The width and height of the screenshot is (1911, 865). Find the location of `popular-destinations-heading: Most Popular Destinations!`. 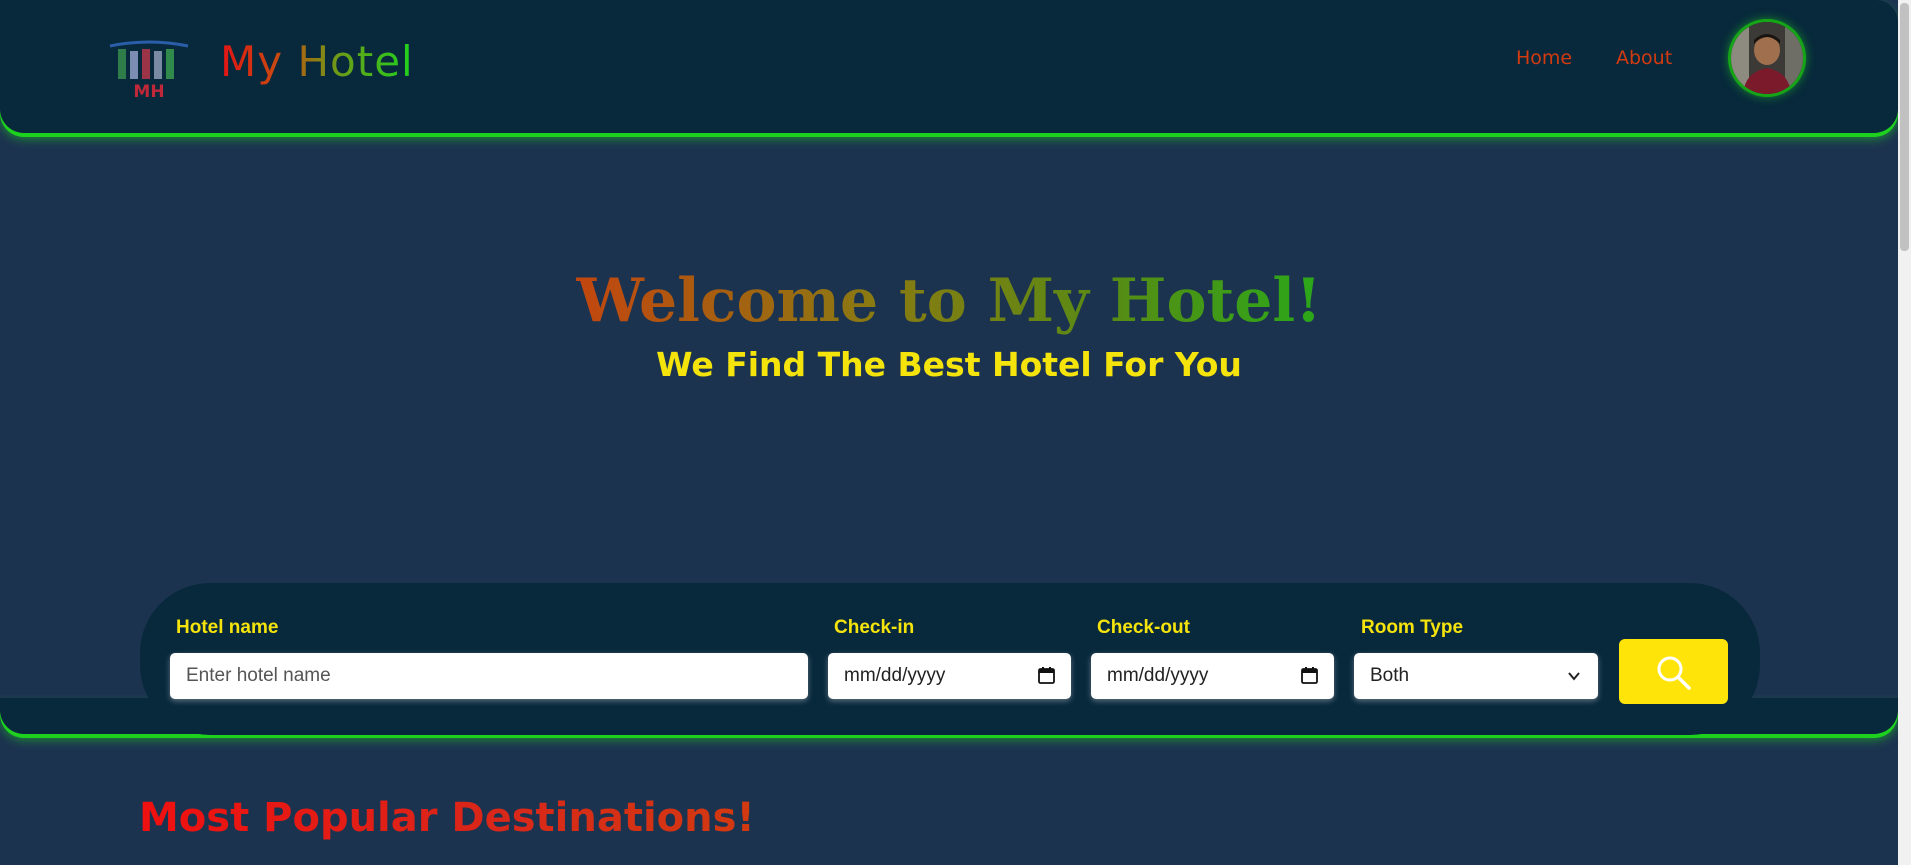

popular-destinations-heading: Most Popular Destinations! is located at coordinates (447, 818).